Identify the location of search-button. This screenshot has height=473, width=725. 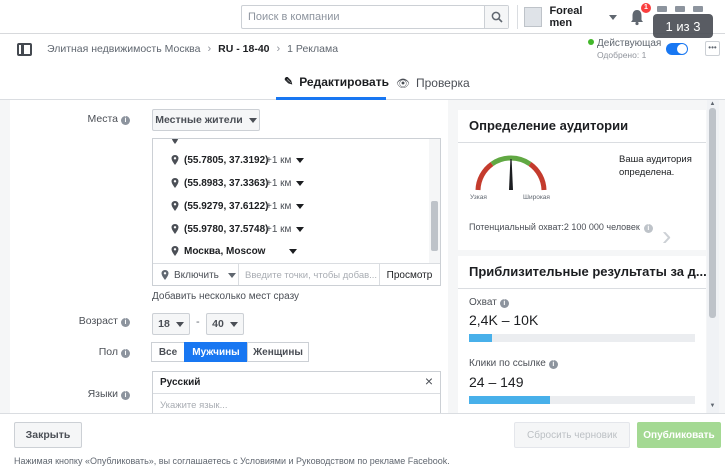
(496, 17).